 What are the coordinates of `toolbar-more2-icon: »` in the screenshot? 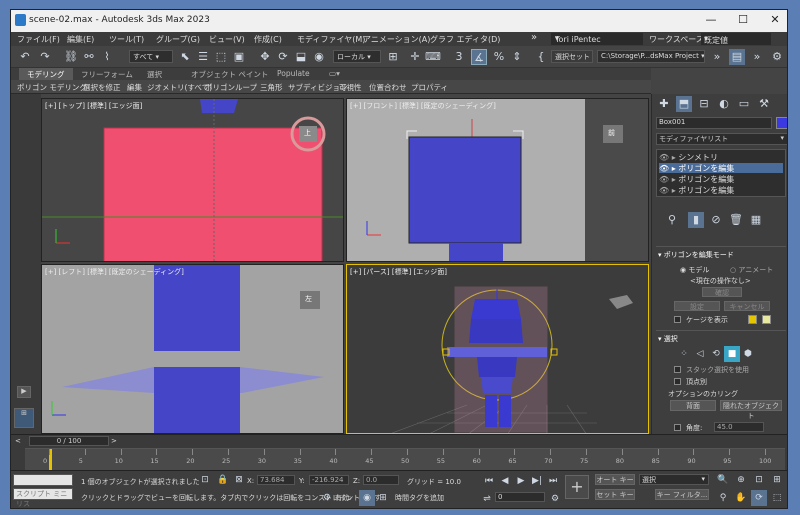 It's located at (757, 57).